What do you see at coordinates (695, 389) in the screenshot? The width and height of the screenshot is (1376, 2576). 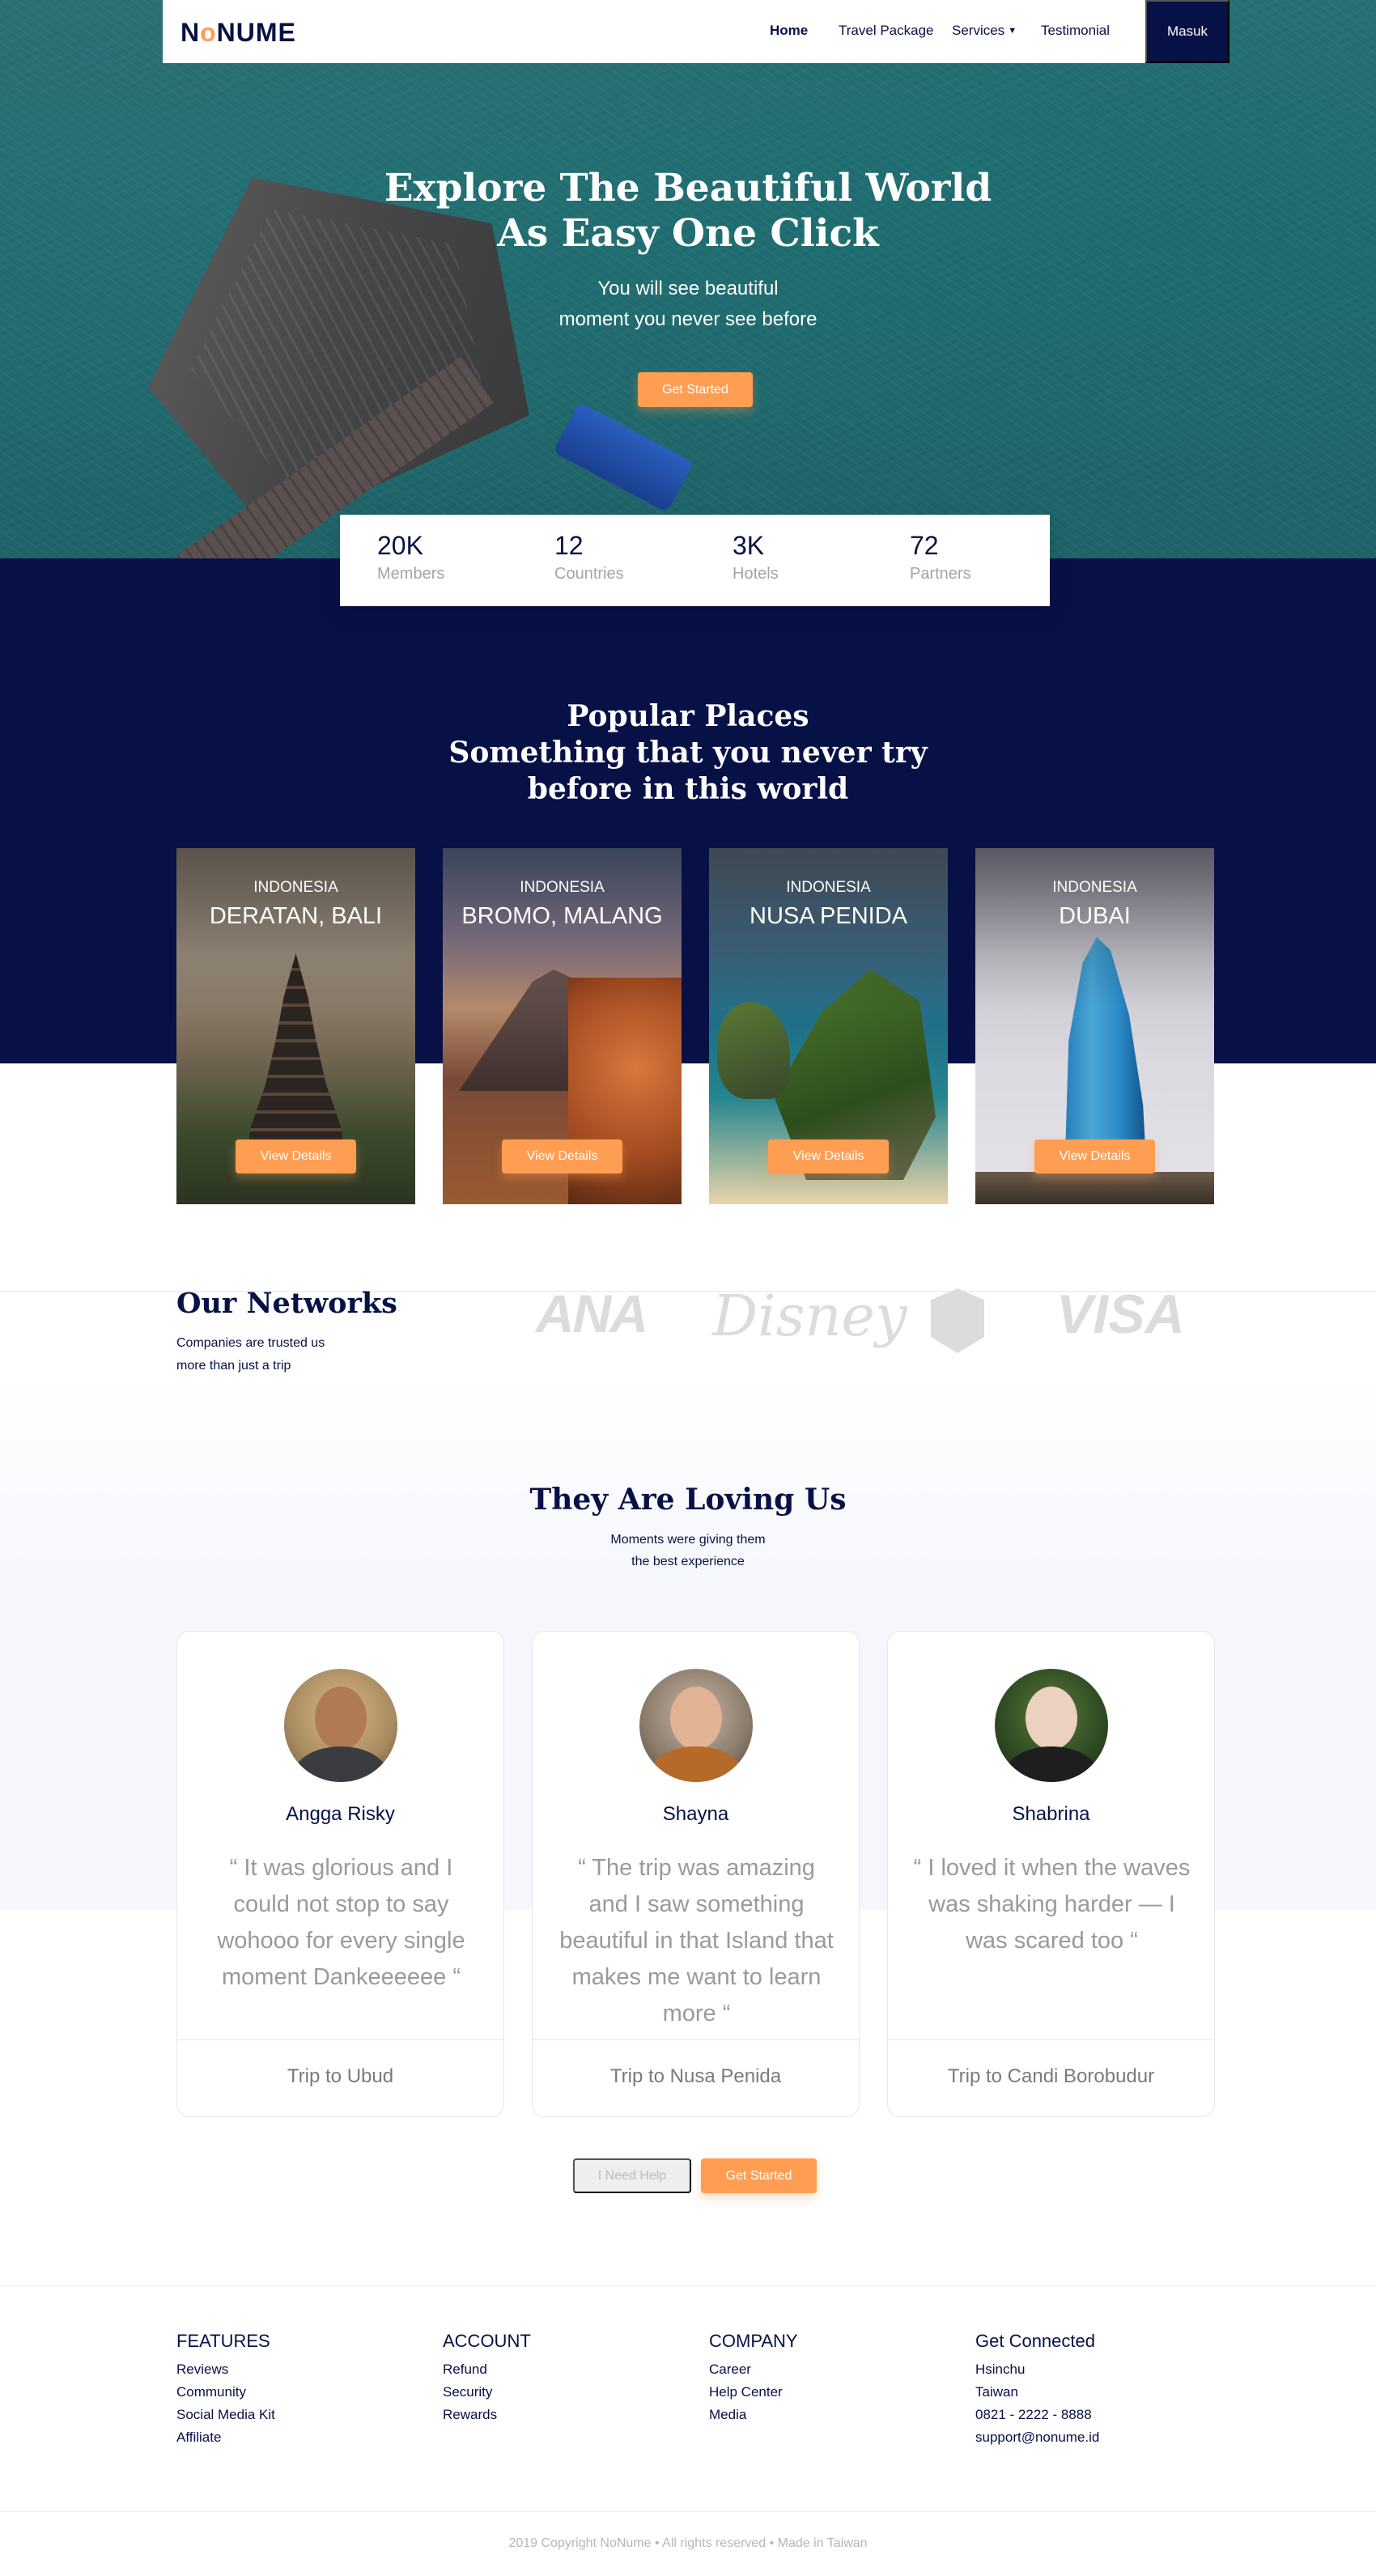 I see `hero-get-started-button: Get Started` at bounding box center [695, 389].